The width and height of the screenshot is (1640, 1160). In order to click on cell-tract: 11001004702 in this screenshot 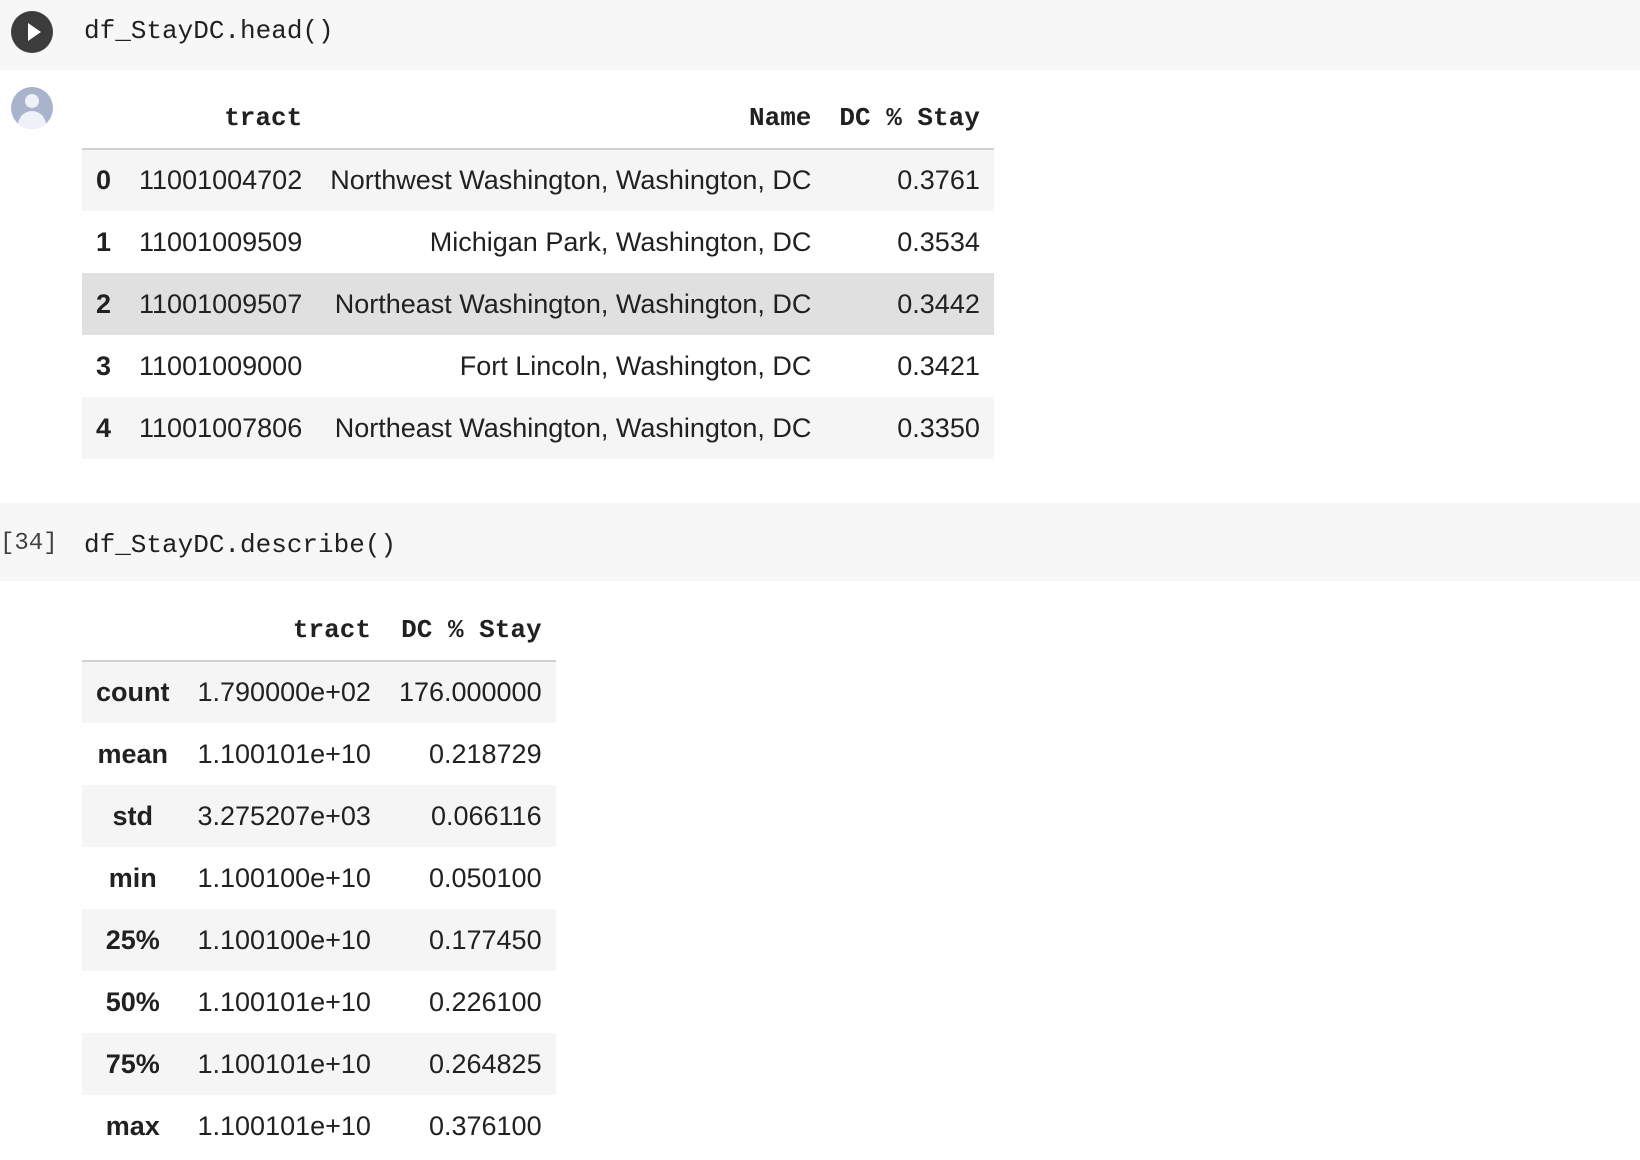, I will do `click(221, 180)`.